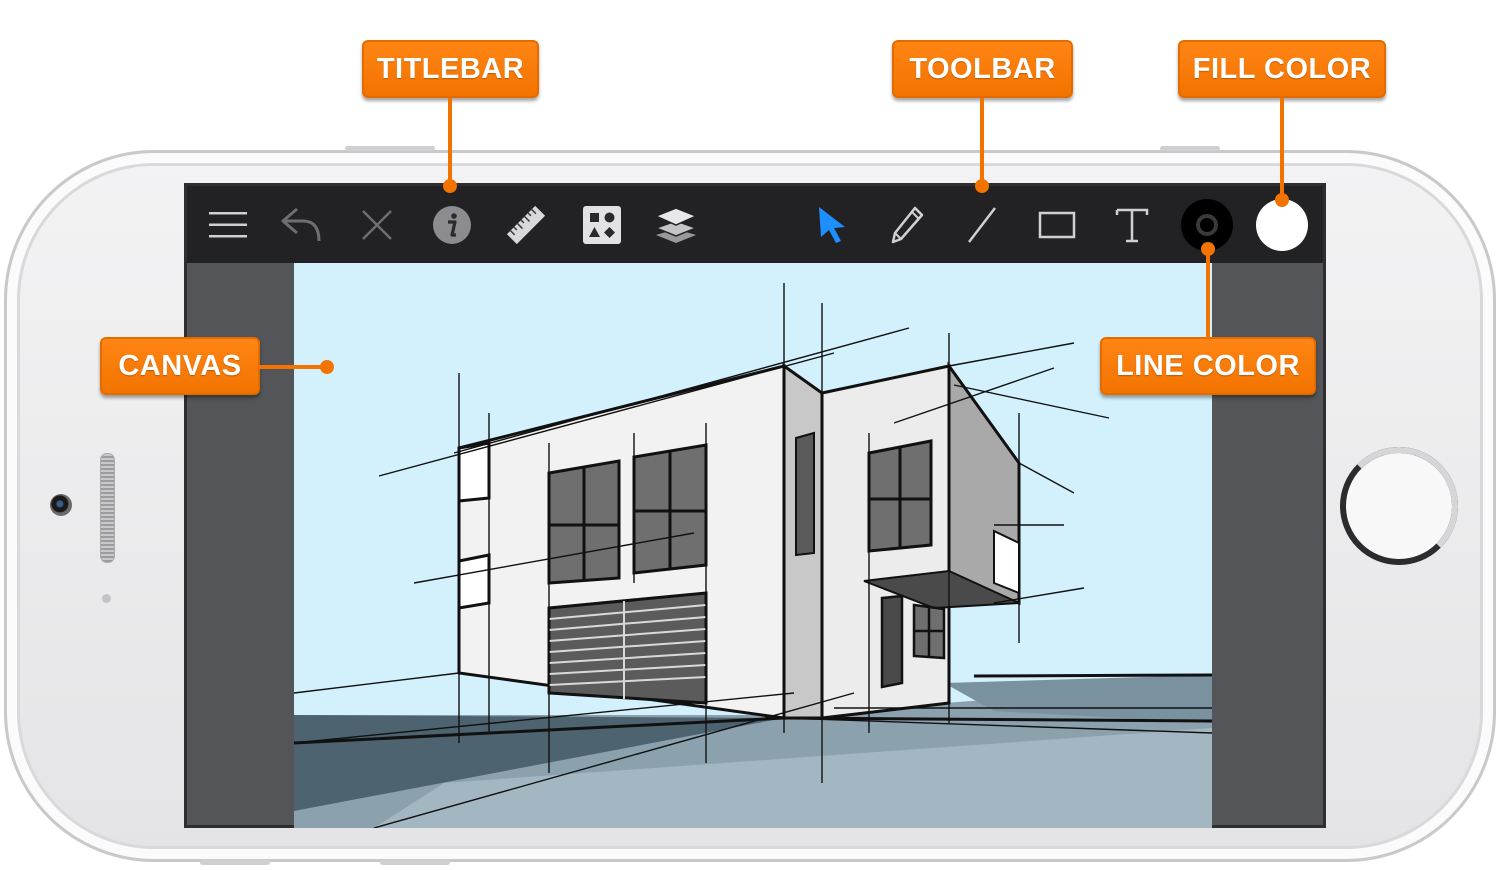 The width and height of the screenshot is (1500, 870). Describe the element at coordinates (1282, 147) in the screenshot. I see `leader-fill-color` at that location.